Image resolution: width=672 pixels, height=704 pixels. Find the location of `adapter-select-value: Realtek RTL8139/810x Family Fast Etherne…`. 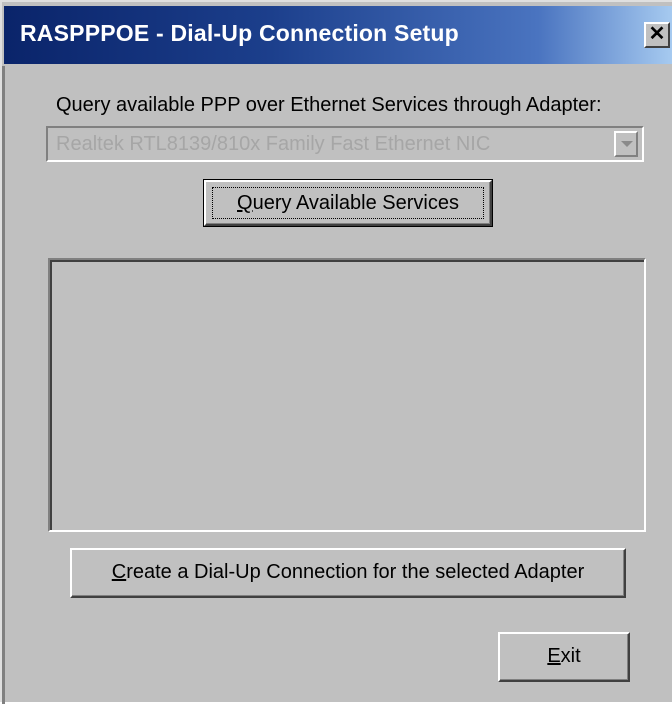

adapter-select-value: Realtek RTL8139/810x Family Fast Etherne… is located at coordinates (273, 144).